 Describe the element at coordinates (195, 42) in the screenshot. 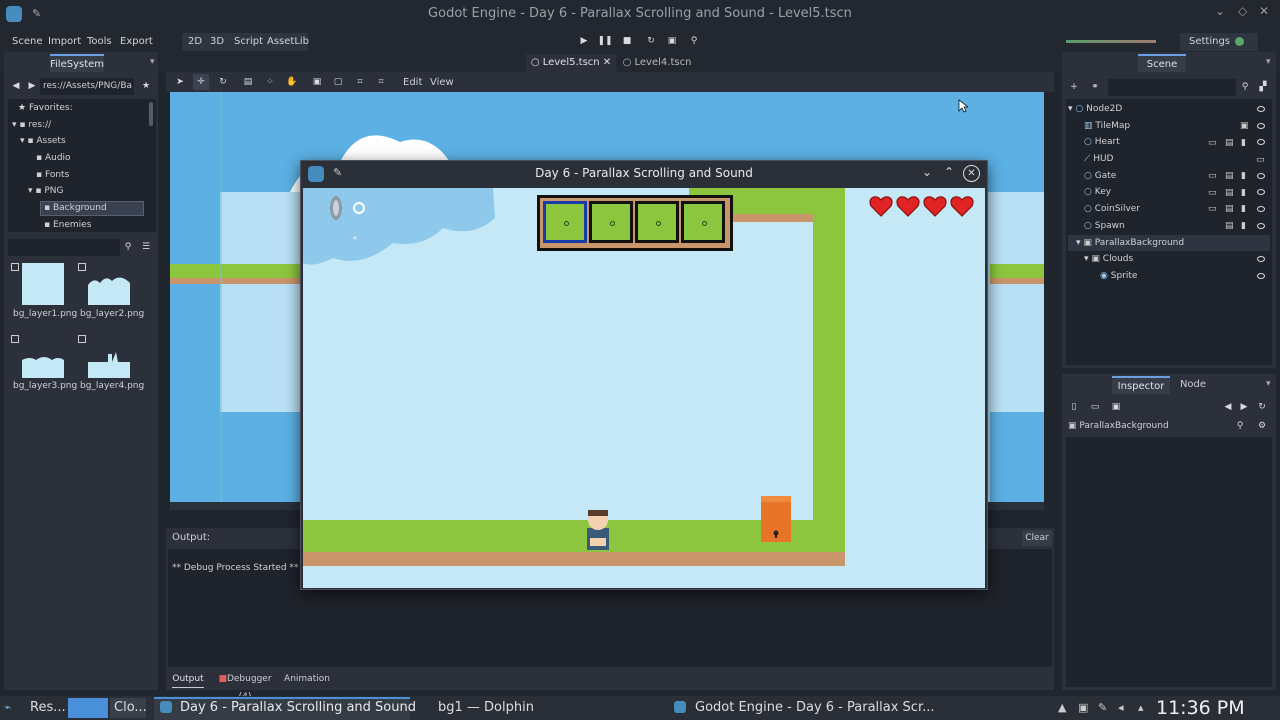

I see `workspace-2d: 2D` at that location.